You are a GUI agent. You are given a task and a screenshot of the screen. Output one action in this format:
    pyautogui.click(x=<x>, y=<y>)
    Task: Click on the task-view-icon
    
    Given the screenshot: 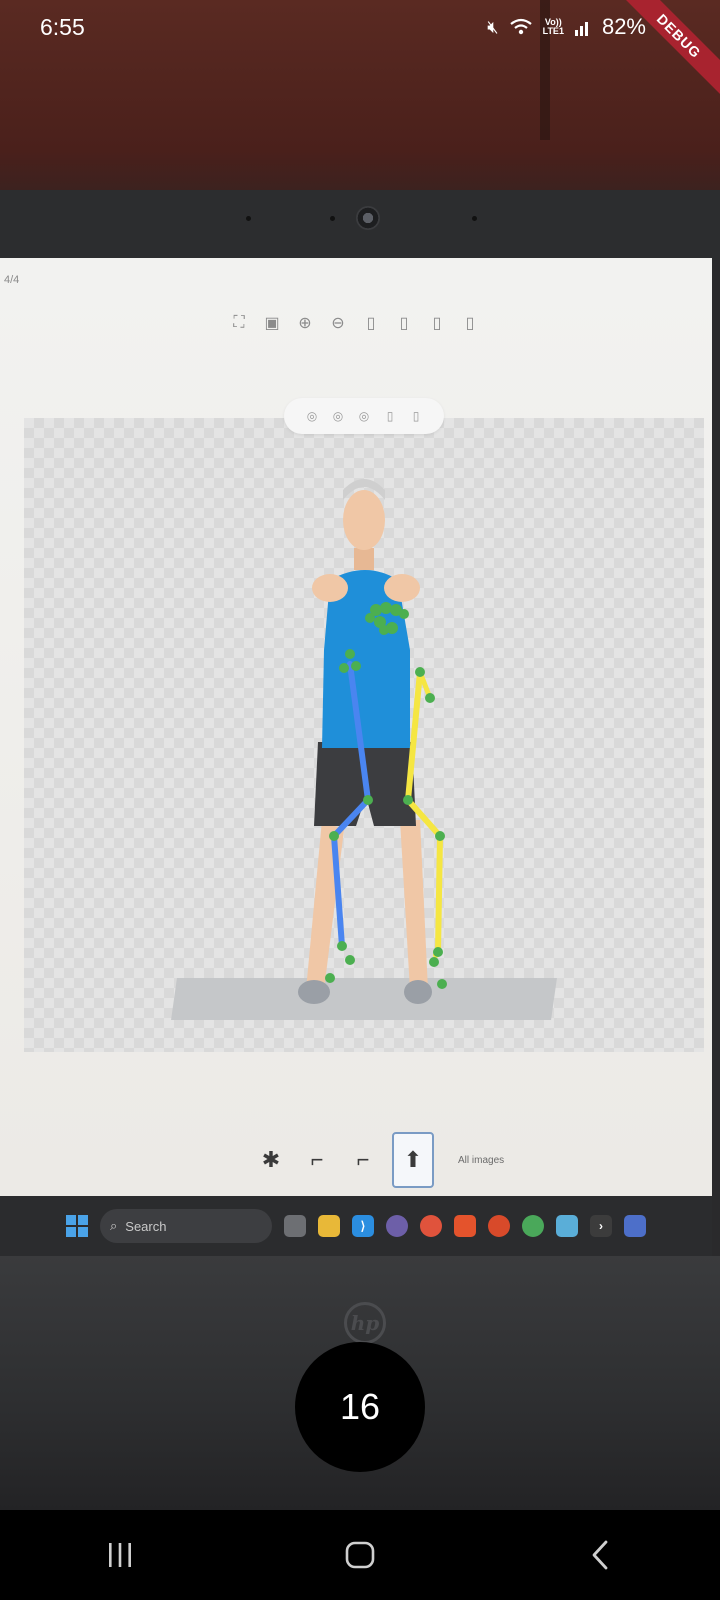 What is the action you would take?
    pyautogui.click(x=295, y=1226)
    